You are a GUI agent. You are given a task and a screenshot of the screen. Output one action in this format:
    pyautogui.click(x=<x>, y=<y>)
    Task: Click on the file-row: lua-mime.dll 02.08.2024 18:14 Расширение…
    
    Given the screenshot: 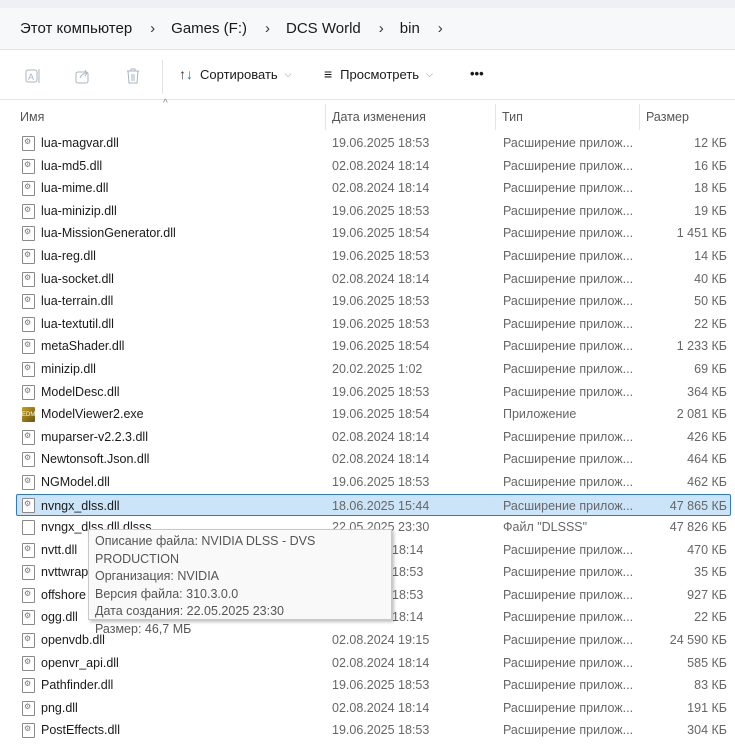 What is the action you would take?
    pyautogui.click(x=367, y=188)
    